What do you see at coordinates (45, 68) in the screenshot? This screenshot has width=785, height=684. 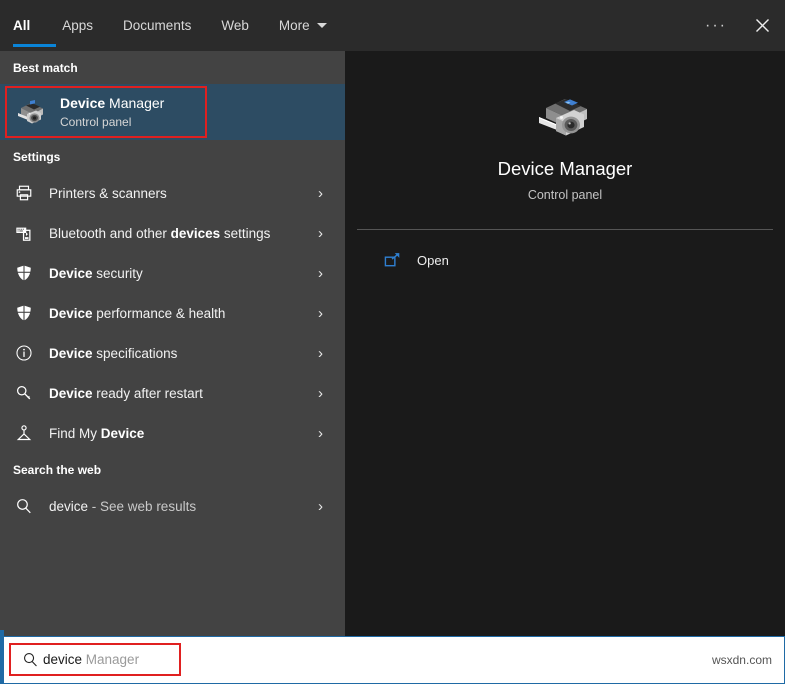 I see `best-match-heading: Best match` at bounding box center [45, 68].